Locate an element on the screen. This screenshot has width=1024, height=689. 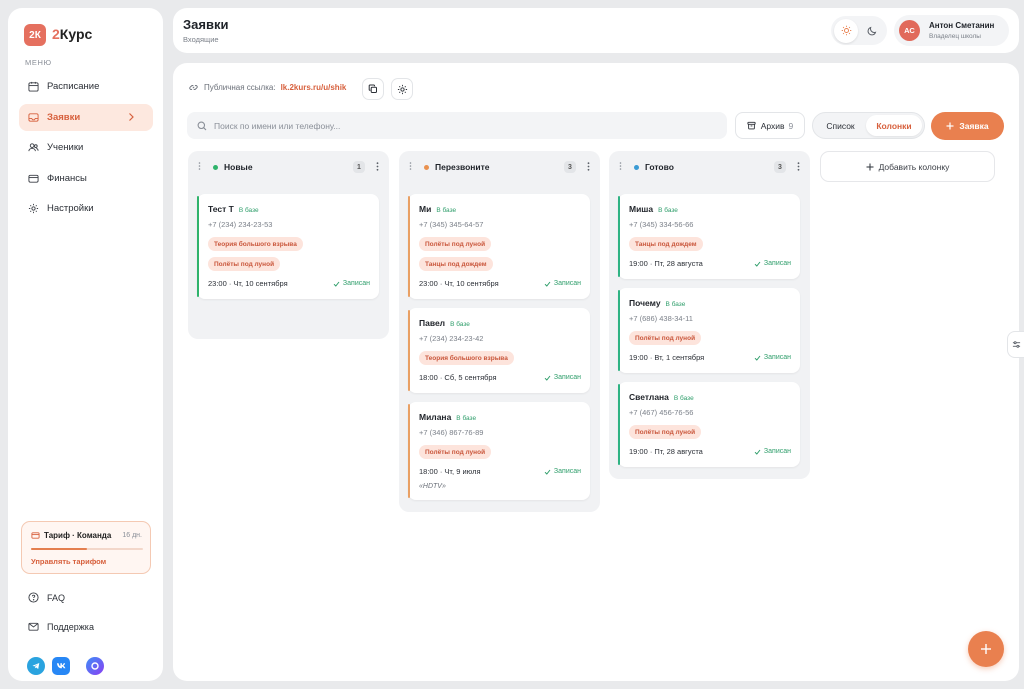
add-column-button: Добавить колонку is located at coordinates (907, 166).